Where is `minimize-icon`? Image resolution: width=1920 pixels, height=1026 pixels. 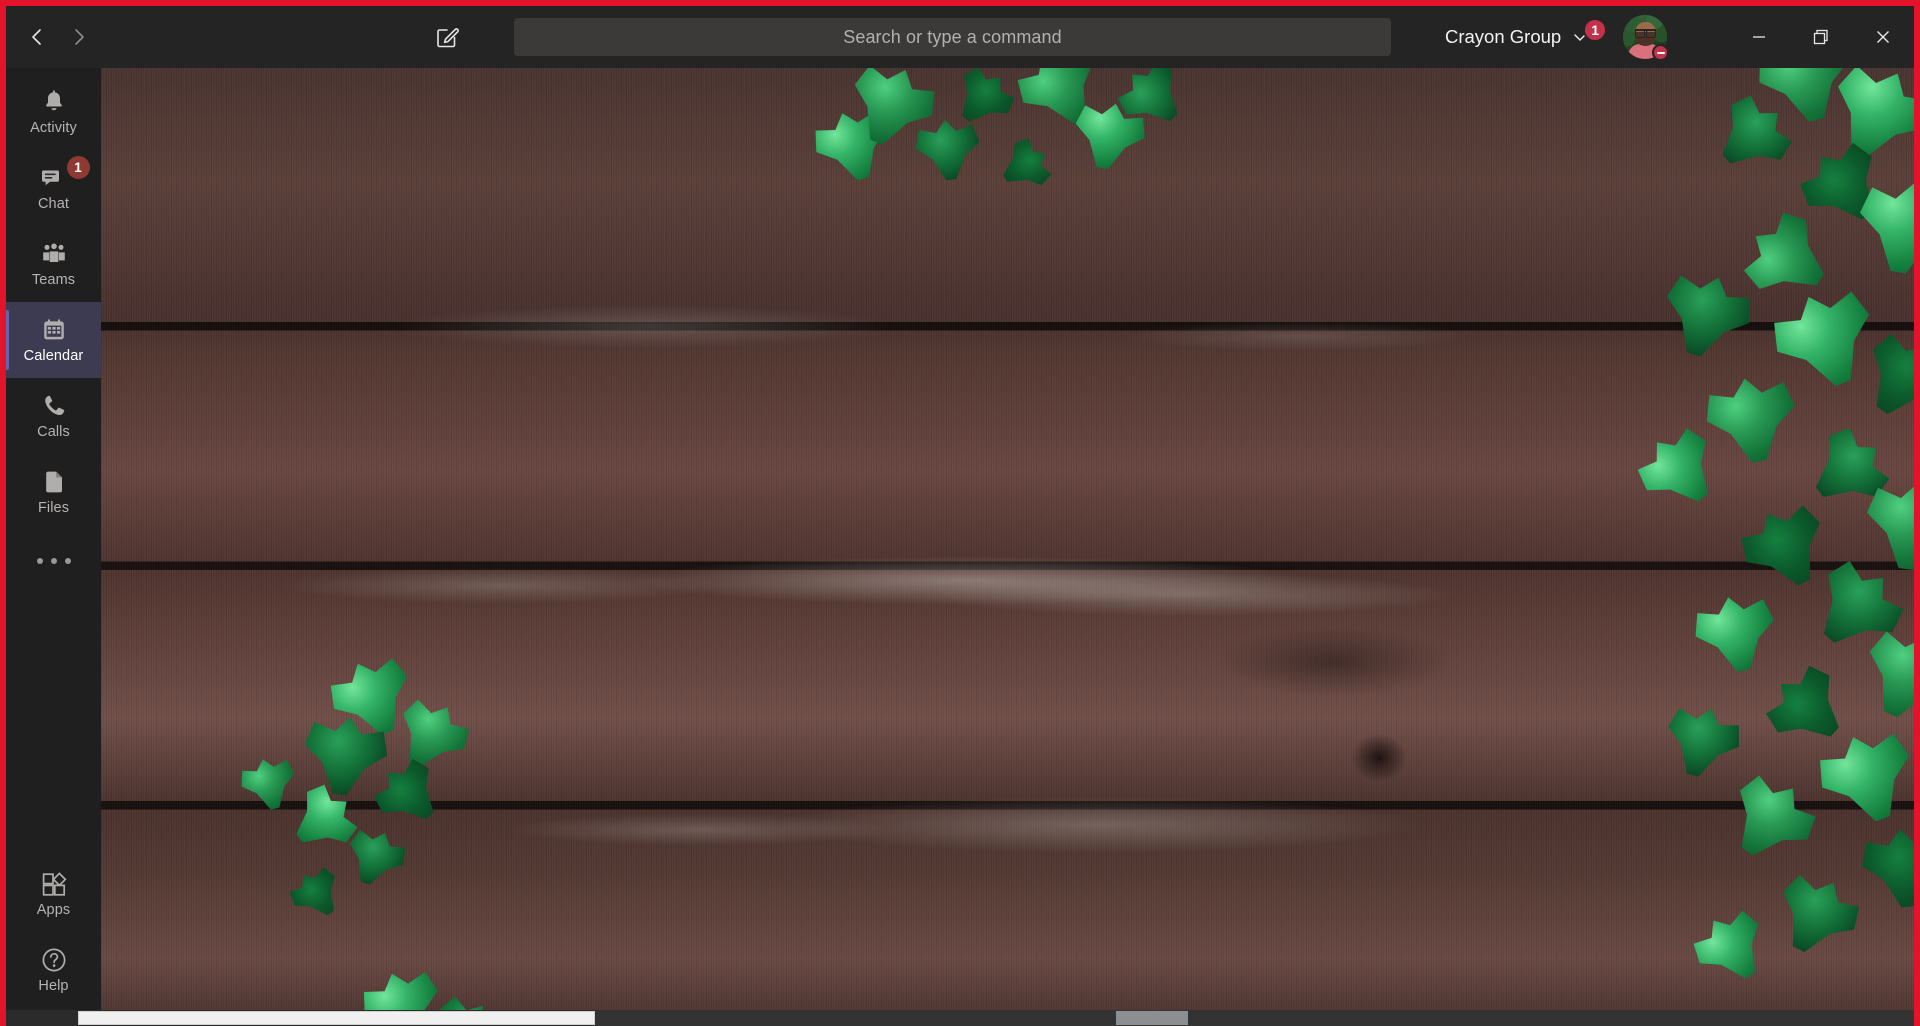
minimize-icon is located at coordinates (1759, 37).